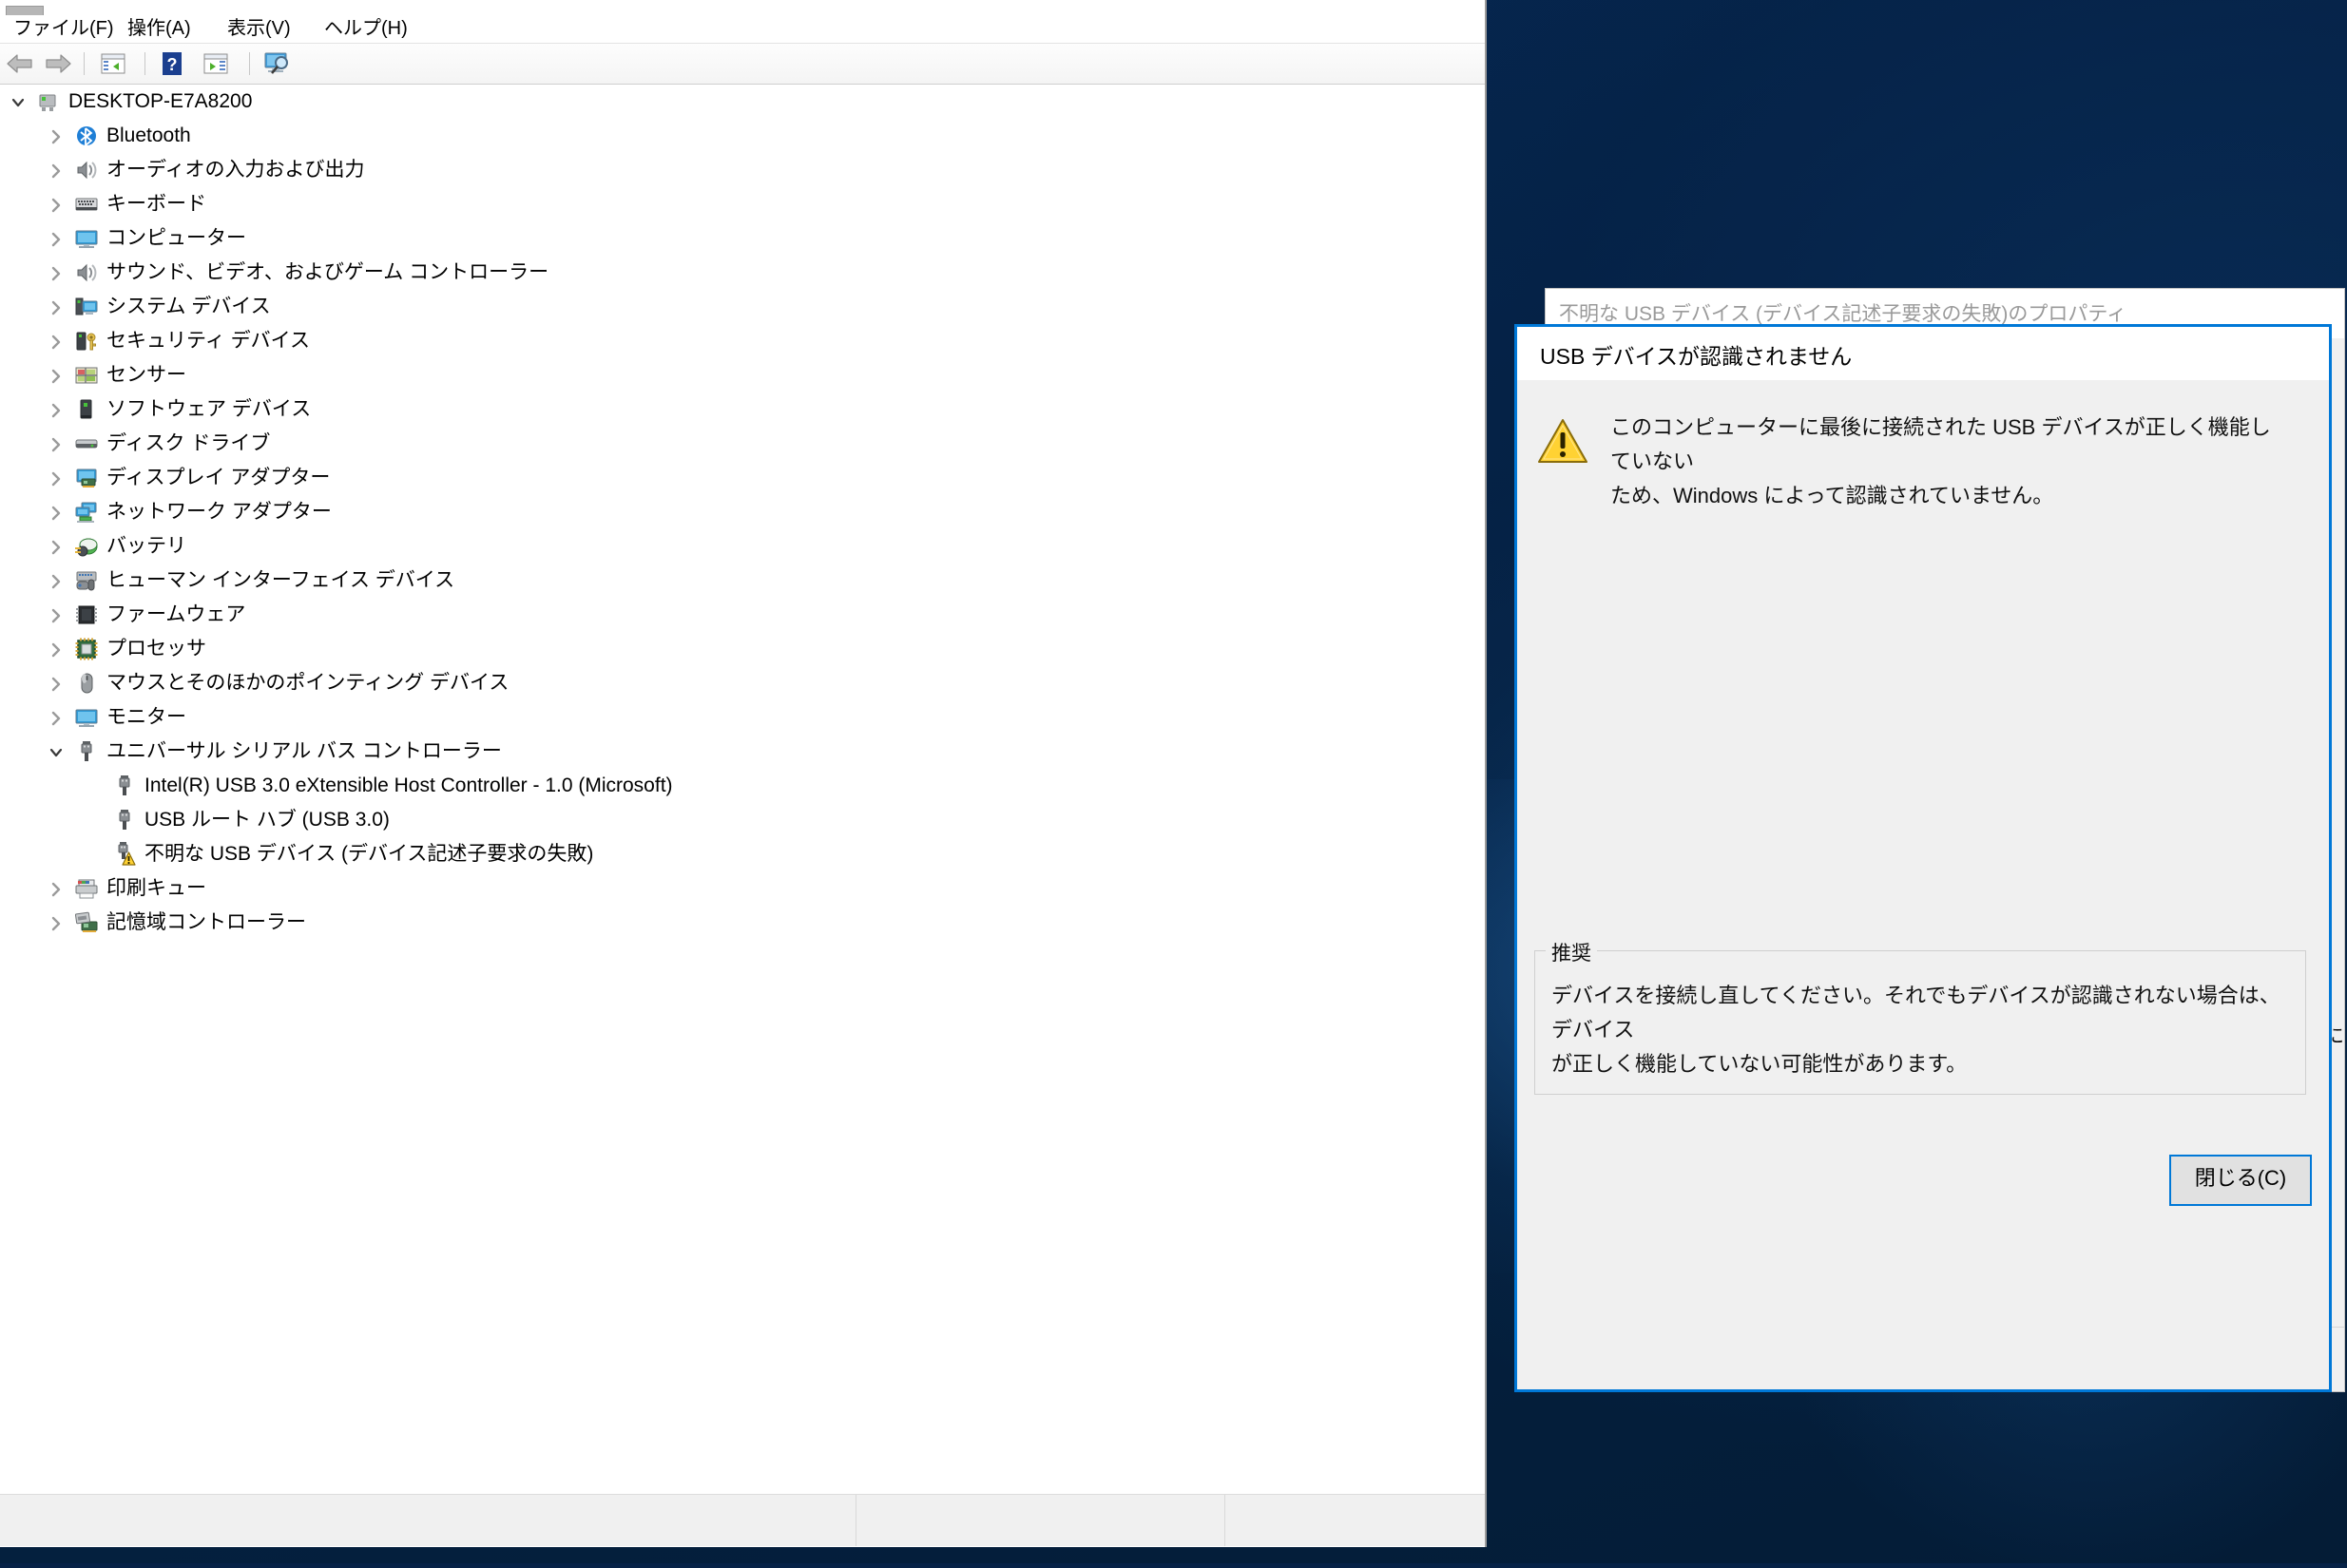 This screenshot has width=2347, height=1568. I want to click on help-button: ?, so click(172, 64).